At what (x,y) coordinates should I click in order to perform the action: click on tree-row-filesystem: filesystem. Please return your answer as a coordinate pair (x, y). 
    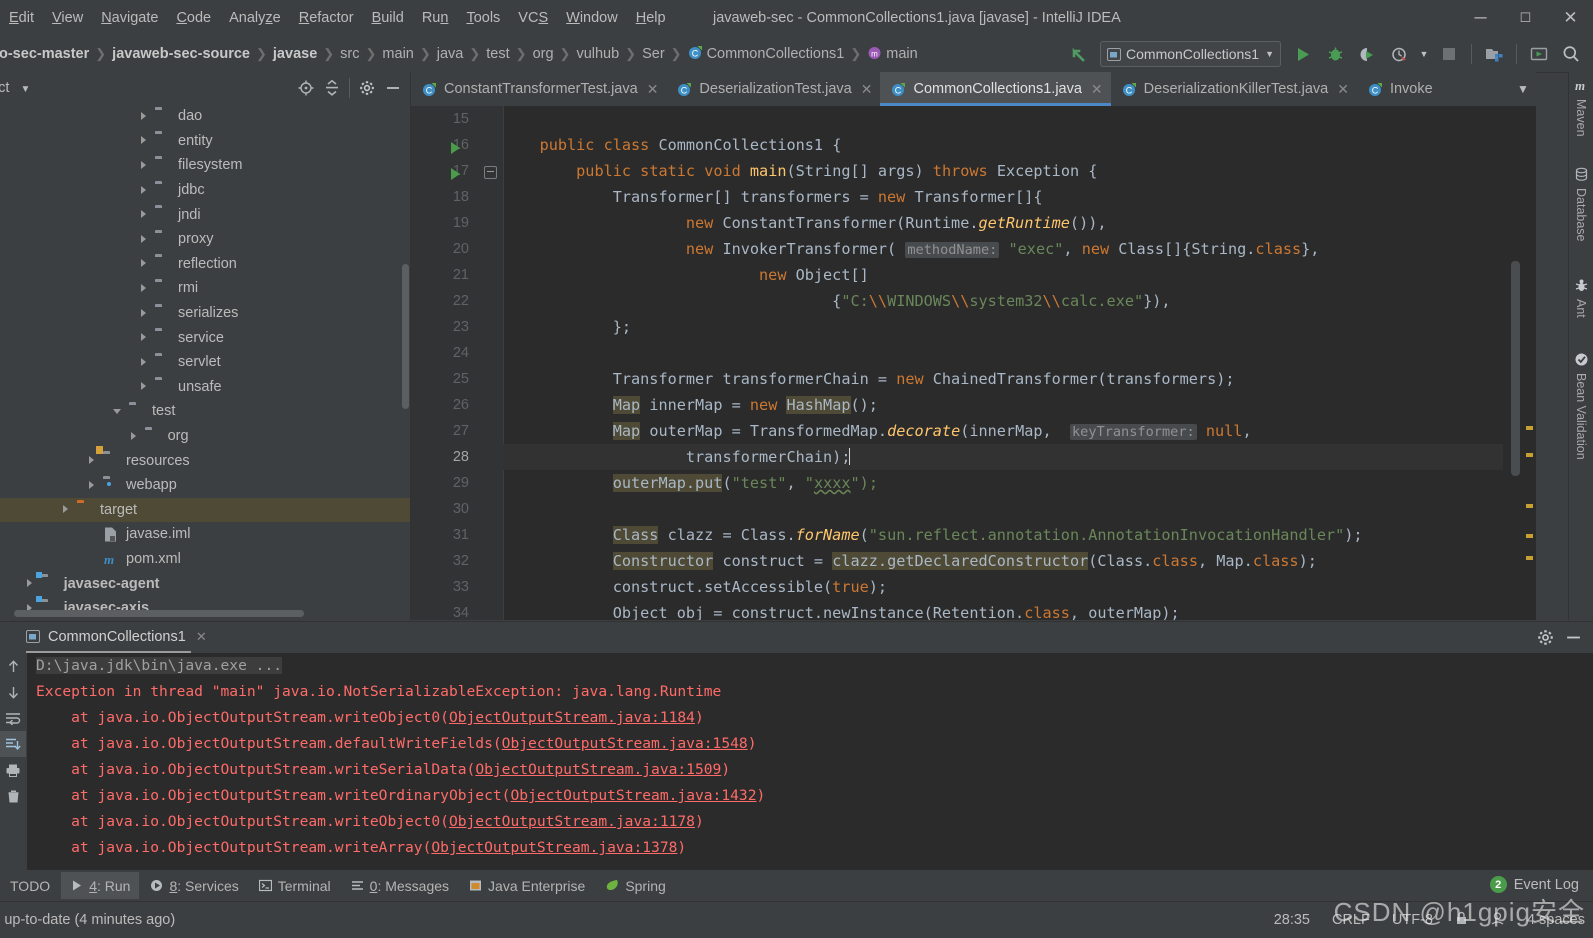
    Looking at the image, I should click on (205, 165).